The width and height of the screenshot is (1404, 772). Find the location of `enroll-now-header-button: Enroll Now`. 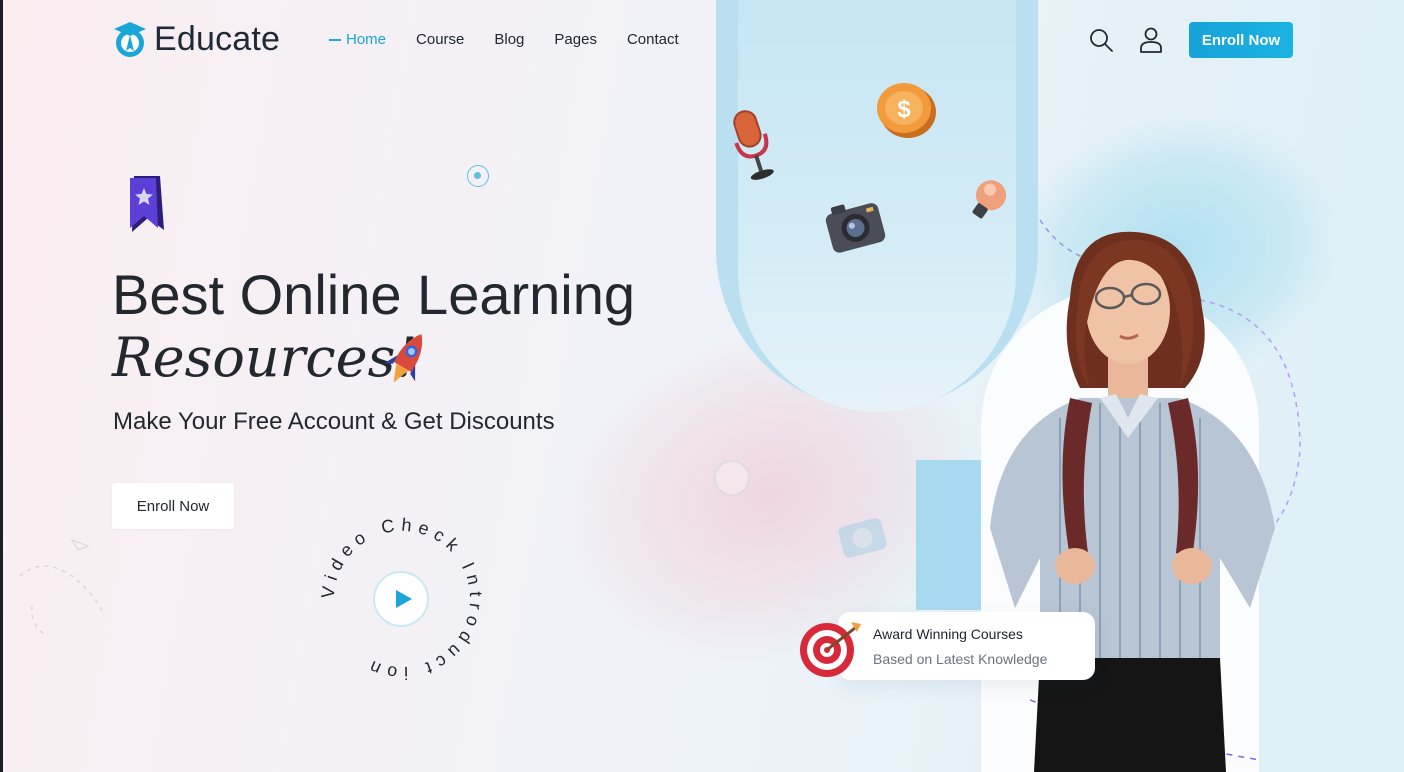

enroll-now-header-button: Enroll Now is located at coordinates (1241, 40).